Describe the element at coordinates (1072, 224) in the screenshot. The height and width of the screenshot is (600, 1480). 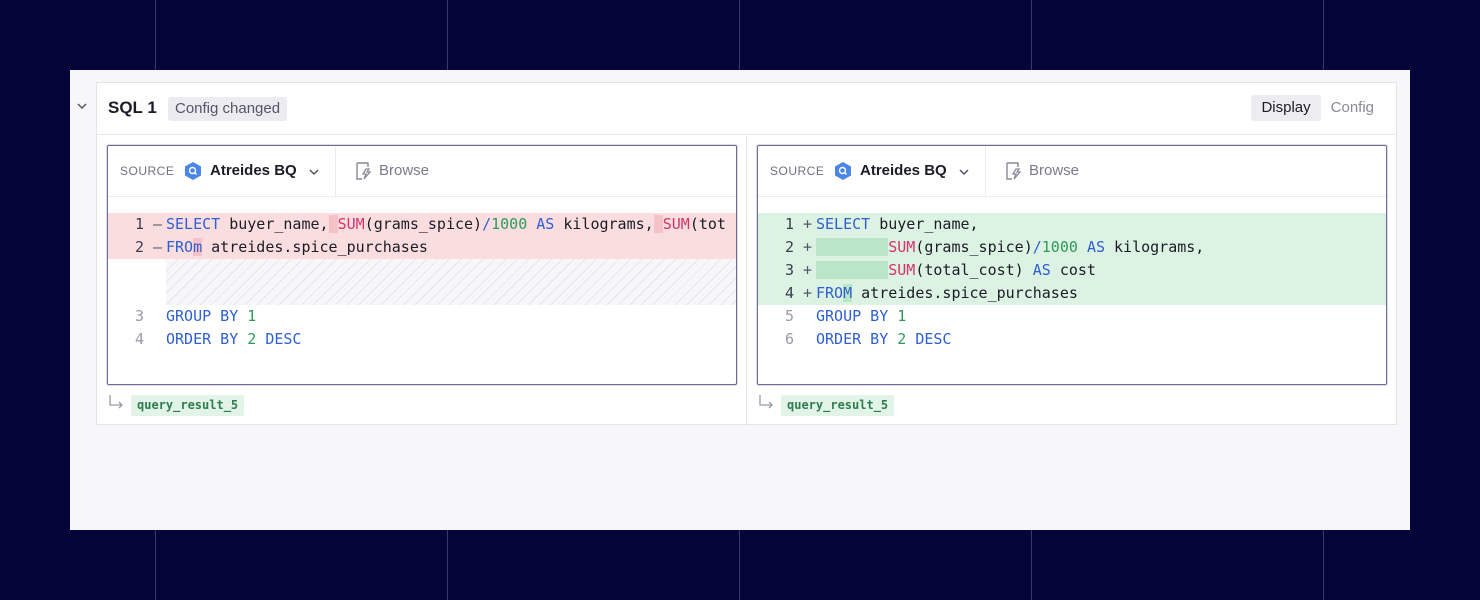
I see `code-line-added: 1 + SELECT buyer_name,` at that location.